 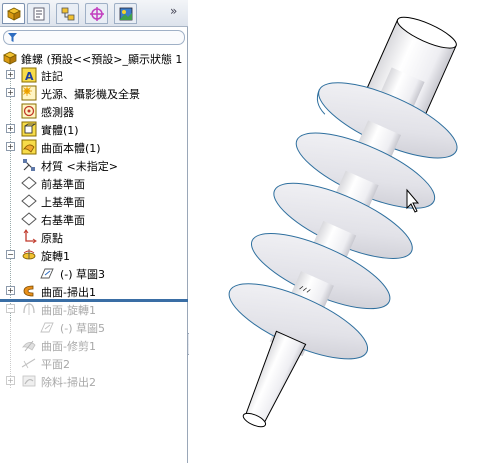 I want to click on tree-item-label: 旋轉1, so click(x=55, y=256).